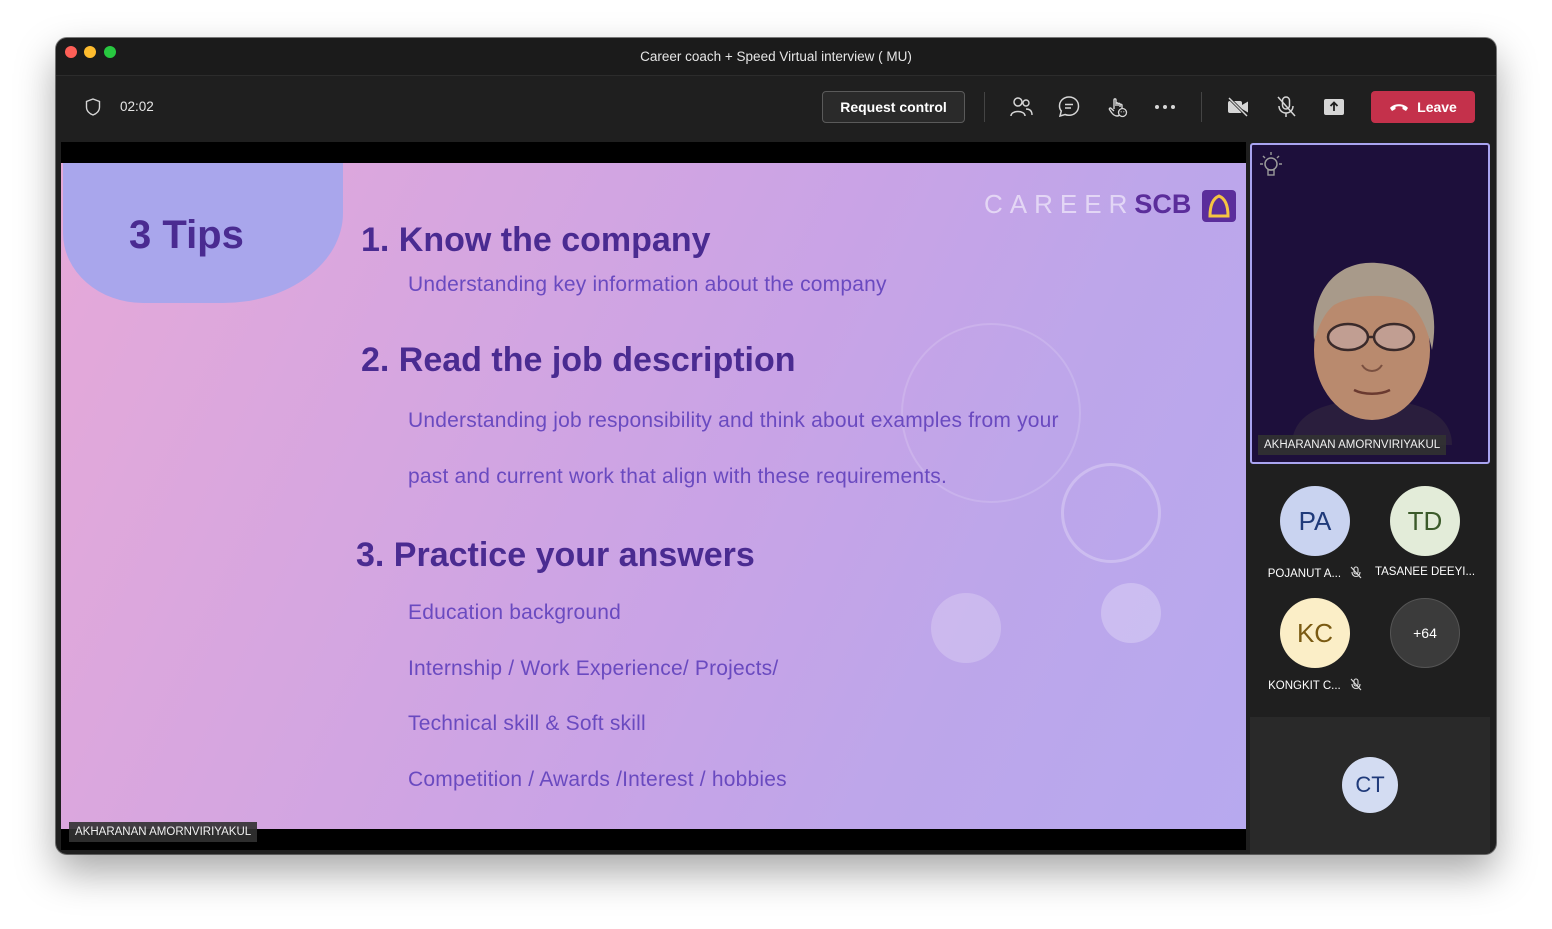 This screenshot has width=1552, height=929. I want to click on phone-icon, so click(1399, 107).